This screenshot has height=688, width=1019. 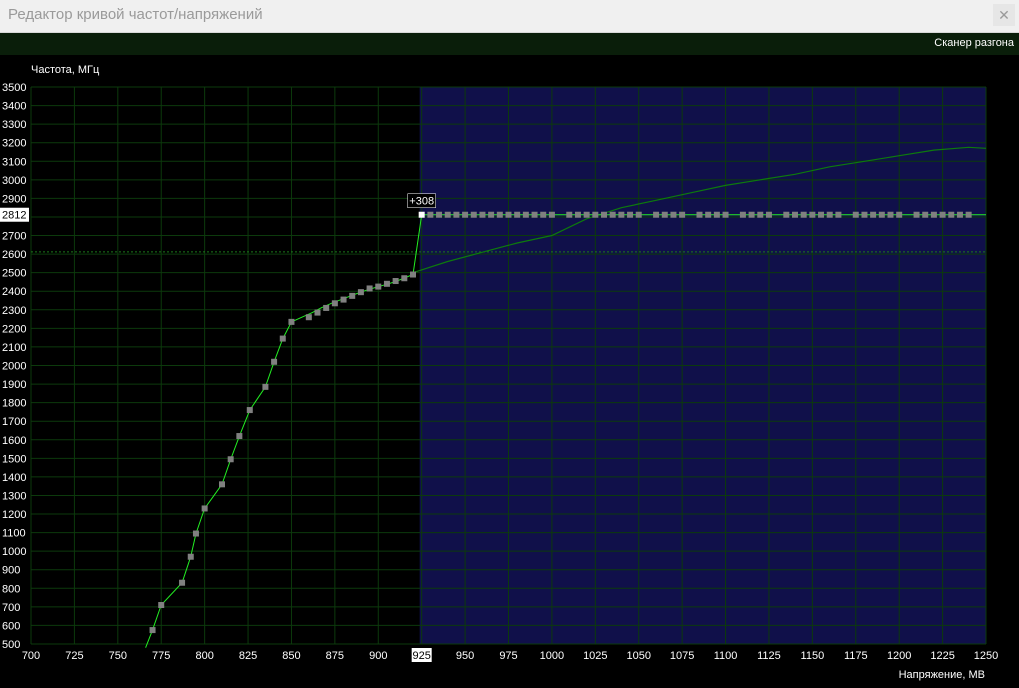 I want to click on x-tick-label: 975, so click(x=508, y=656).